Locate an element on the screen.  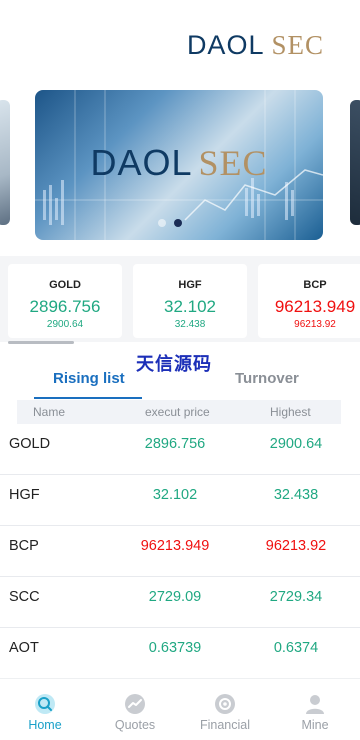
bottom-nav: Home Quotes Financial Mine is located at coordinates (180, 709).